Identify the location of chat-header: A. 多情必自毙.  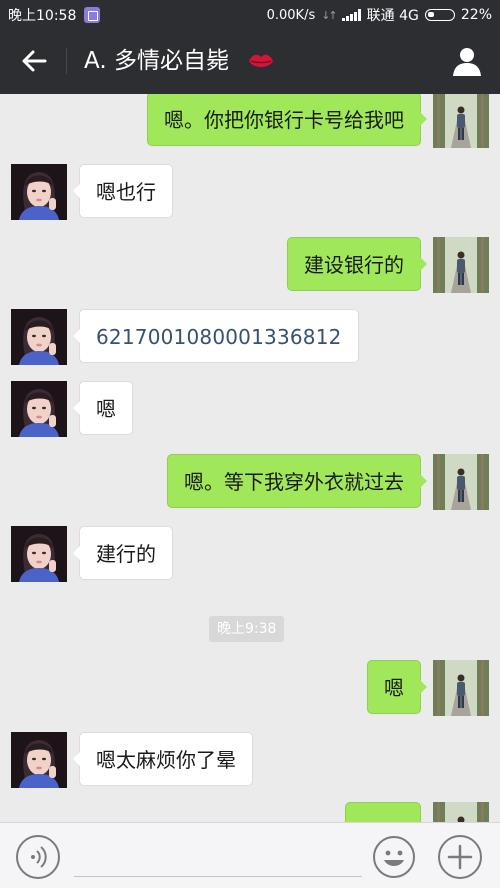
(250, 61).